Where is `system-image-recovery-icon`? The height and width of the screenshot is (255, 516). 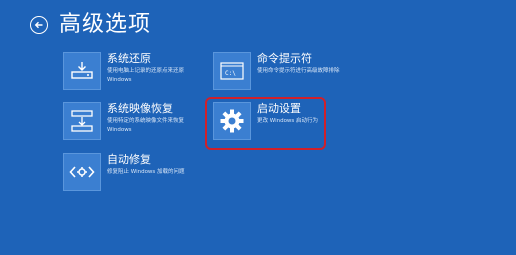
system-image-recovery-icon is located at coordinates (82, 121).